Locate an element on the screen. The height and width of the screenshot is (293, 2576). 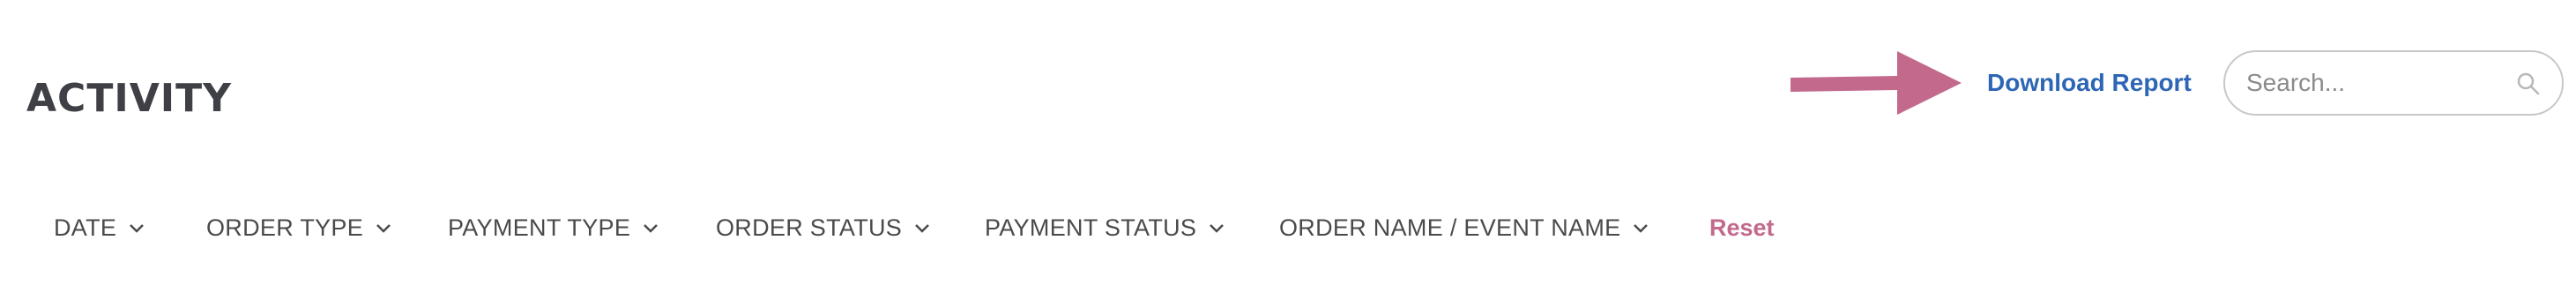
filter-order-name-event-name: ORDER NAME / EVENT NAME is located at coordinates (1464, 227).